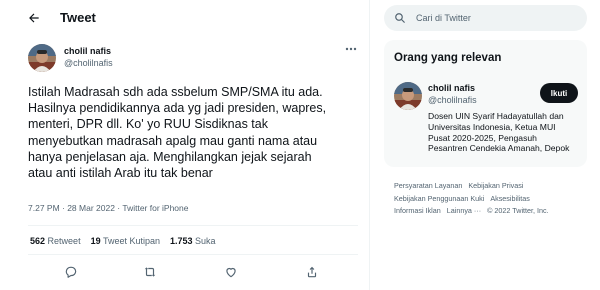 The image size is (600, 290). Describe the element at coordinates (428, 185) in the screenshot. I see `footer-link-terms: Persyaratan Layanan` at that location.